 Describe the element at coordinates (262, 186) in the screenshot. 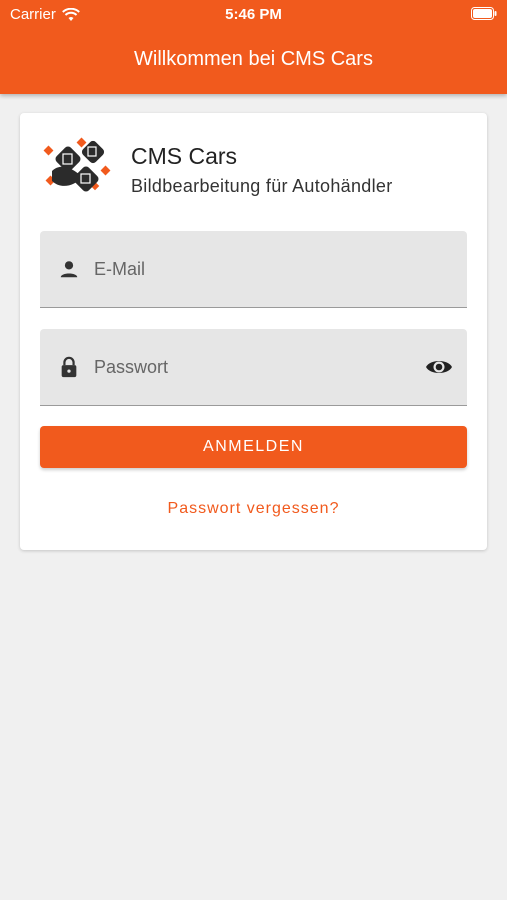

I see `brand-subtitle: Bildbearbeitung für Autohändler` at that location.